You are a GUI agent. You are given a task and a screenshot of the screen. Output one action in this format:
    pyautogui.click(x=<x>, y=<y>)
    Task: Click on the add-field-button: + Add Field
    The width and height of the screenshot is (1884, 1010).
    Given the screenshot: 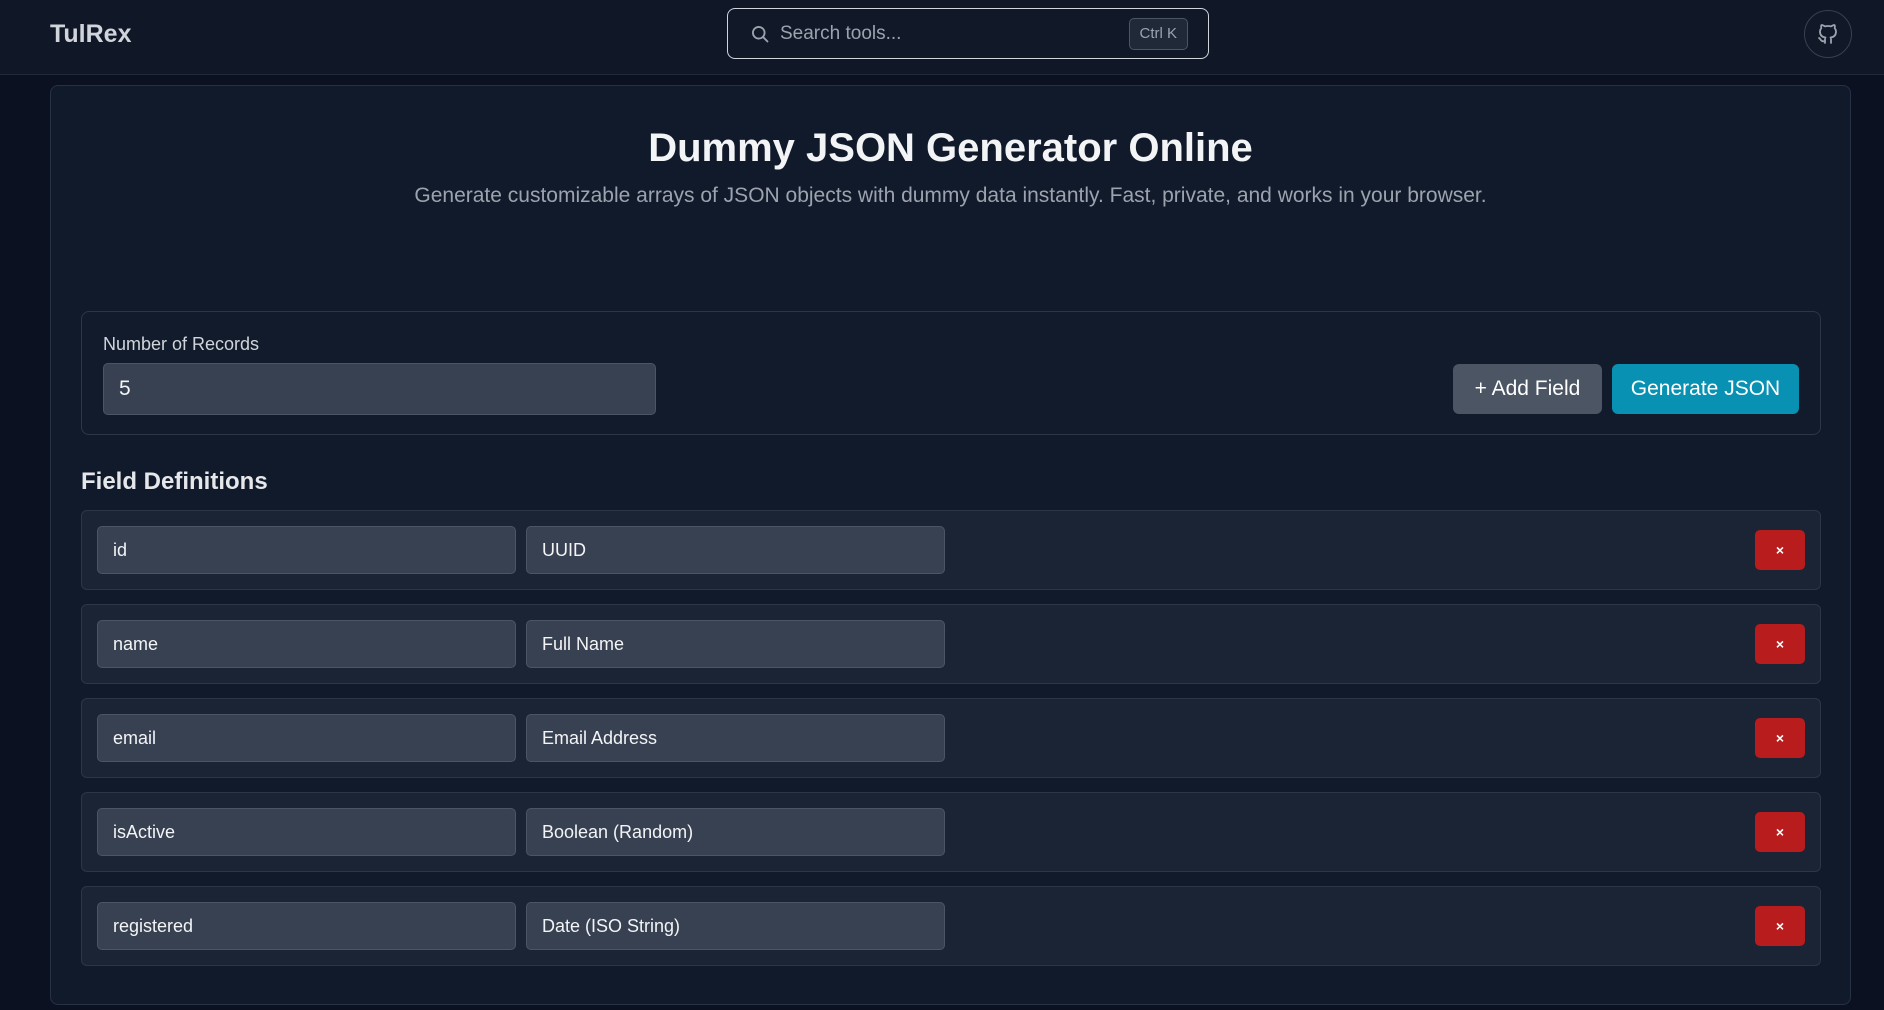 What is the action you would take?
    pyautogui.click(x=1527, y=389)
    